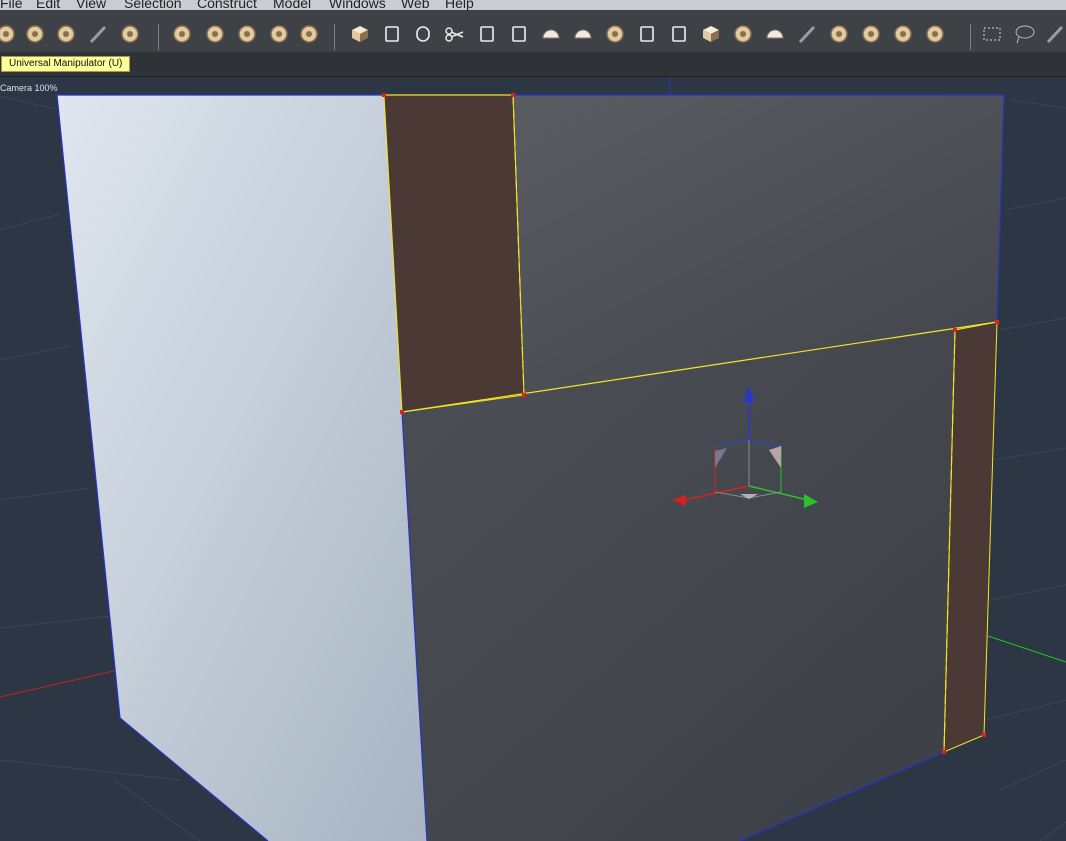  I want to click on scissors-icon, so click(455, 34).